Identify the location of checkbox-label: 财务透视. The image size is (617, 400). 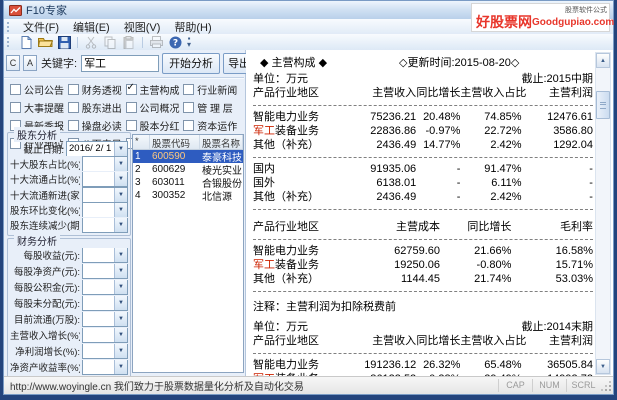
(101, 91).